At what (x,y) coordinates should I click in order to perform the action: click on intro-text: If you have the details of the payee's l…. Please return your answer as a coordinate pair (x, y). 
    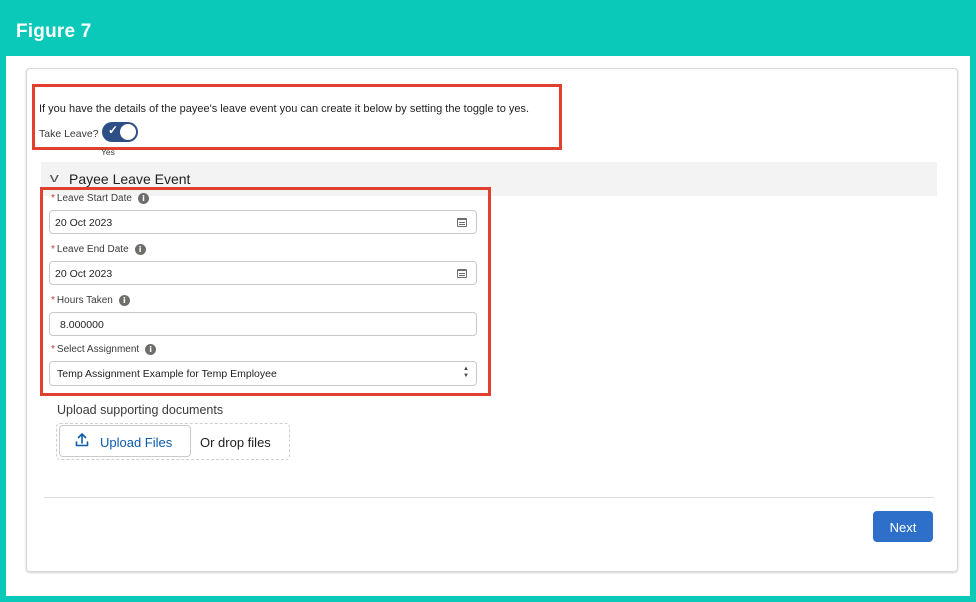
    Looking at the image, I should click on (284, 109).